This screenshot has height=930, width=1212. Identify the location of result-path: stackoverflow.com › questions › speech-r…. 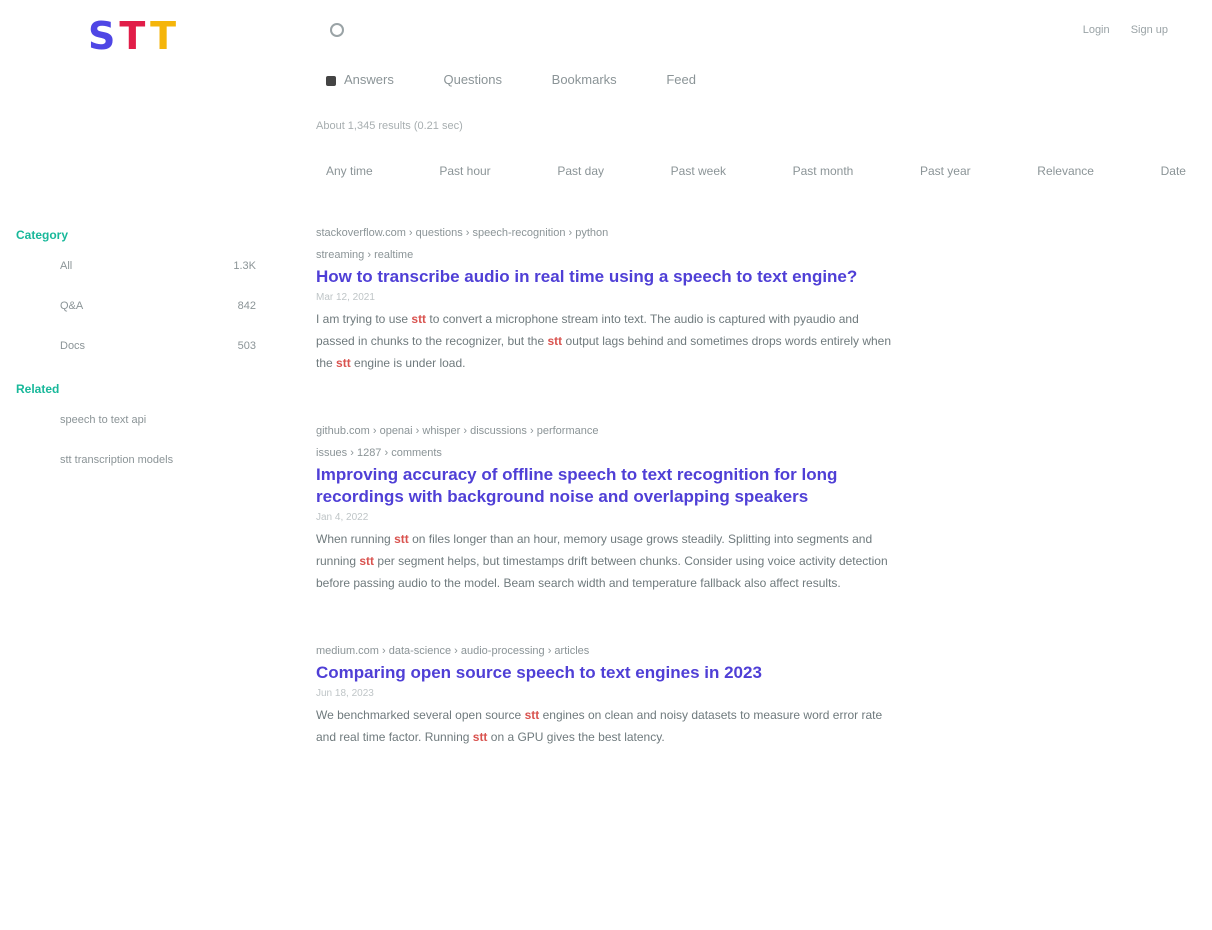
(462, 233).